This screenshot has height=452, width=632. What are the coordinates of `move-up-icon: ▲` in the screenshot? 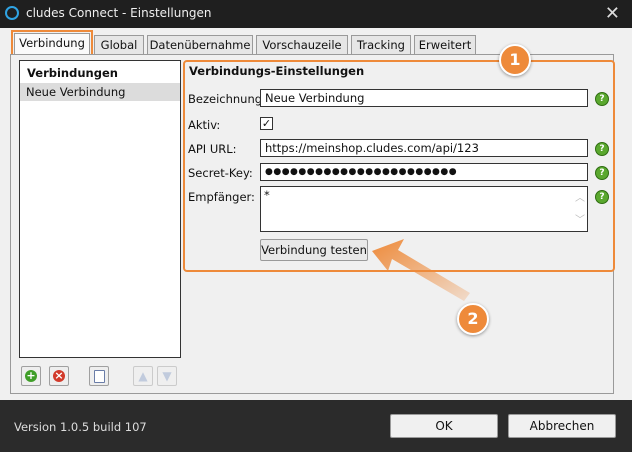 It's located at (143, 376).